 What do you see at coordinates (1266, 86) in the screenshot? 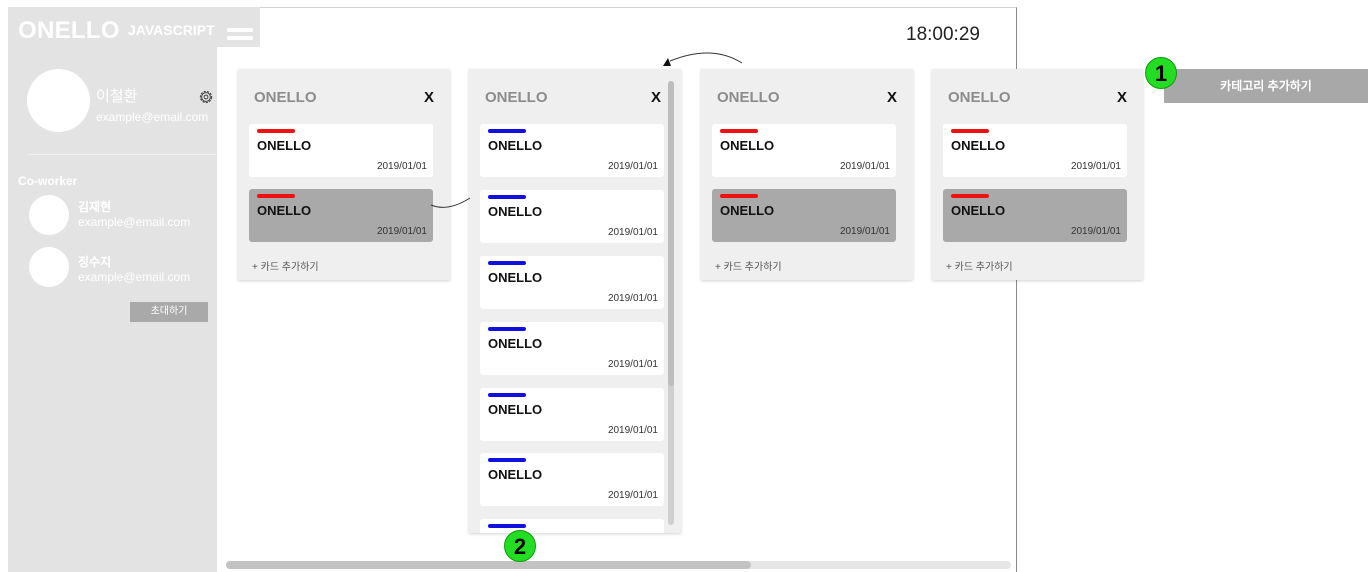
I see `add-category-button: 카테고리 추가하기` at bounding box center [1266, 86].